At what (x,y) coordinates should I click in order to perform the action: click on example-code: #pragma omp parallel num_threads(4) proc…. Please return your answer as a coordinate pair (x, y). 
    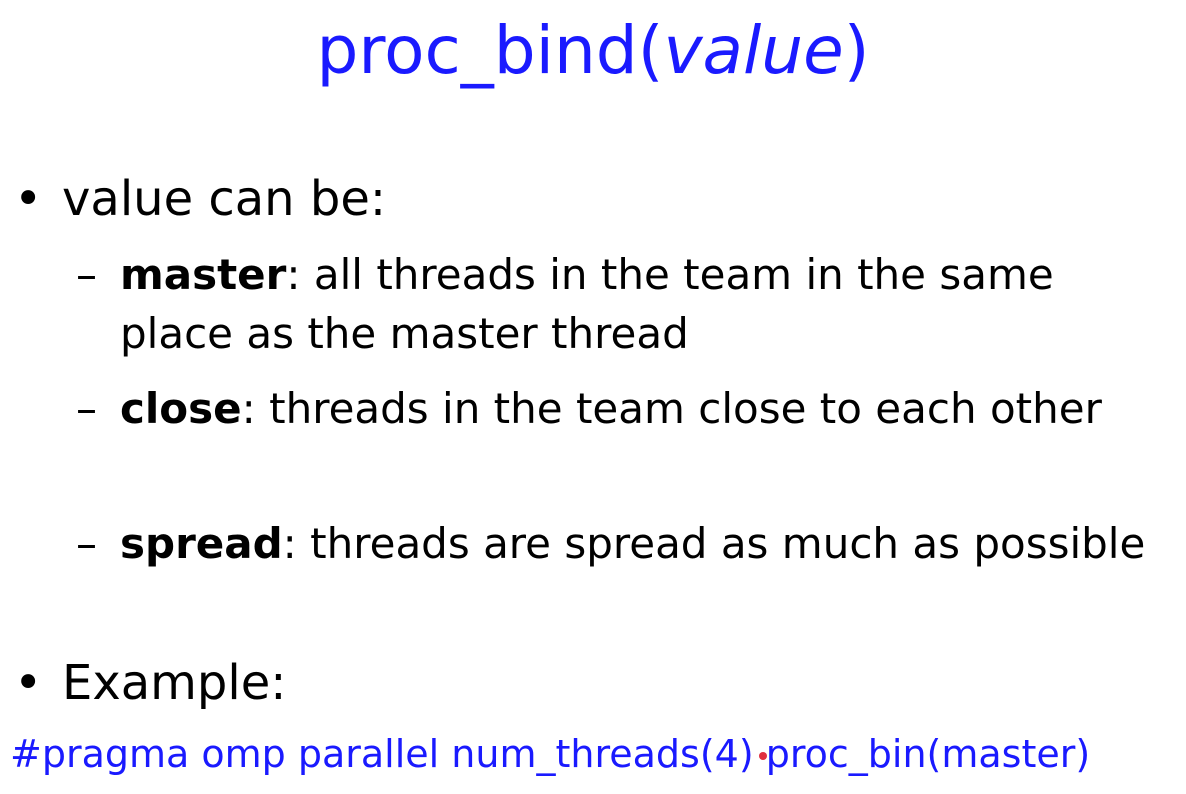
    Looking at the image, I should click on (550, 754).